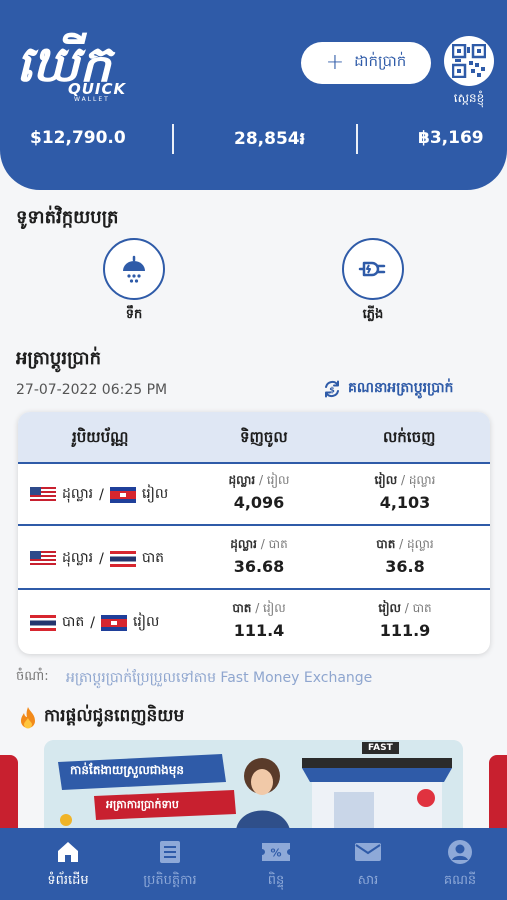  Describe the element at coordinates (276, 864) in the screenshot. I see `nav-points: % ពិន្ទុ` at that location.